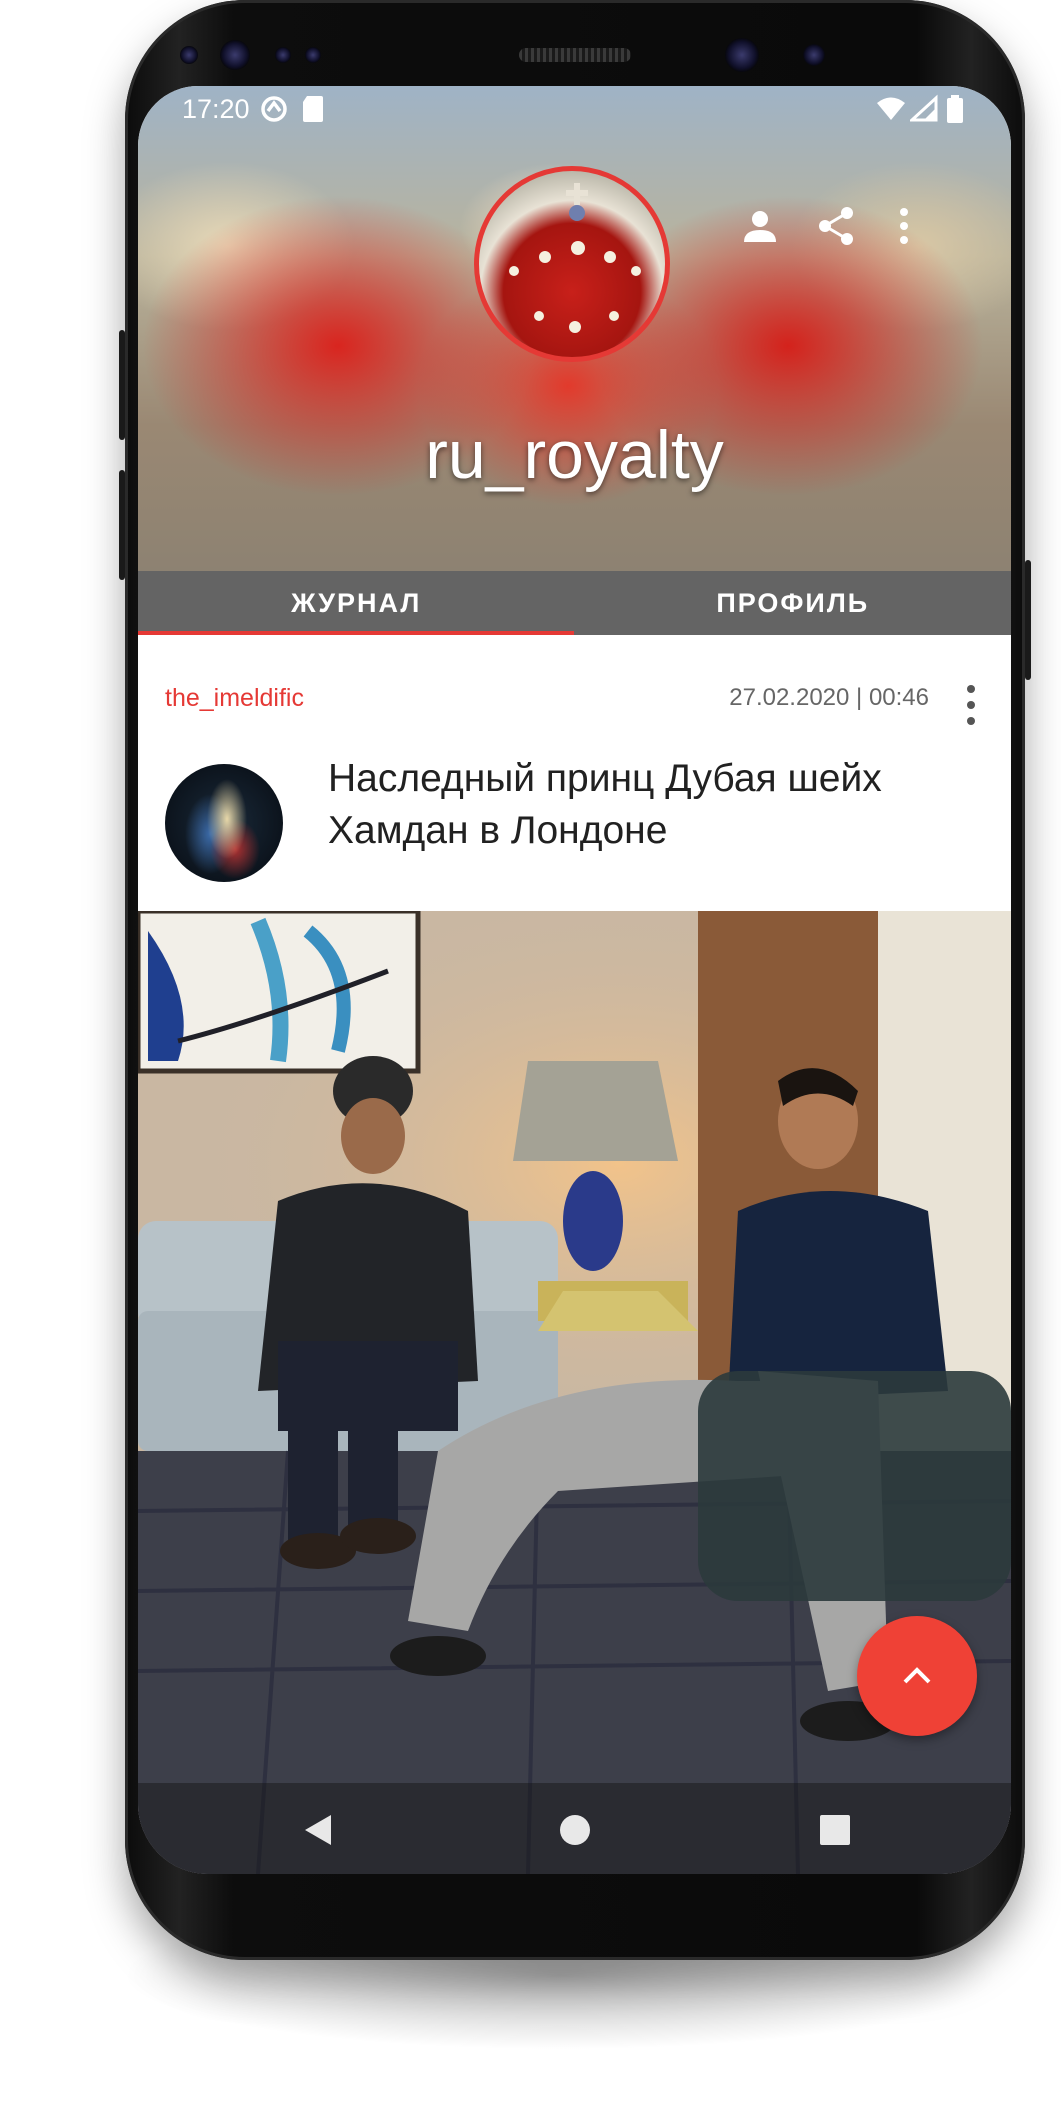 The width and height of the screenshot is (1061, 2122). Describe the element at coordinates (313, 109) in the screenshot. I see `sd-card-icon` at that location.